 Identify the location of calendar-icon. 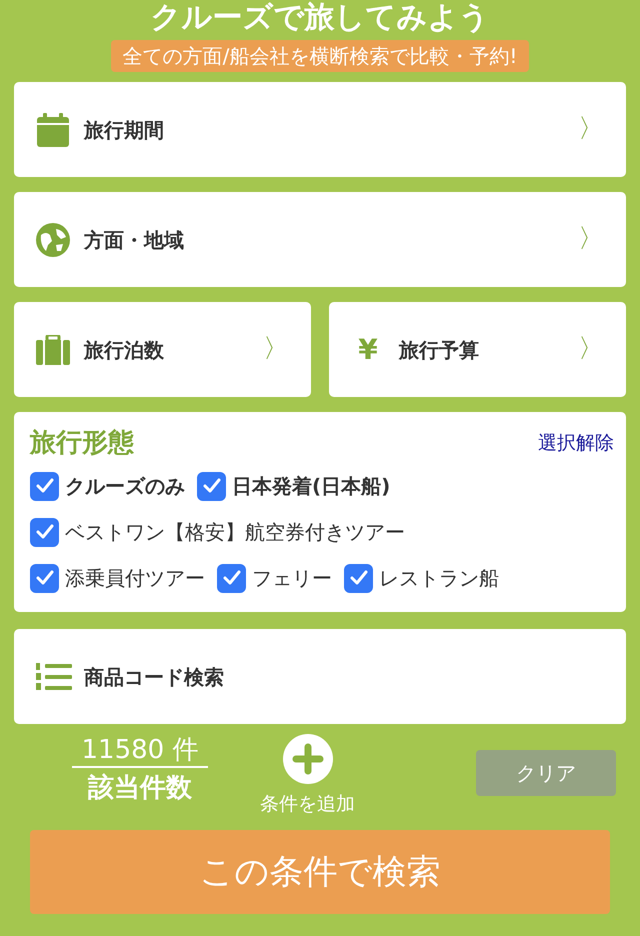
(53, 129).